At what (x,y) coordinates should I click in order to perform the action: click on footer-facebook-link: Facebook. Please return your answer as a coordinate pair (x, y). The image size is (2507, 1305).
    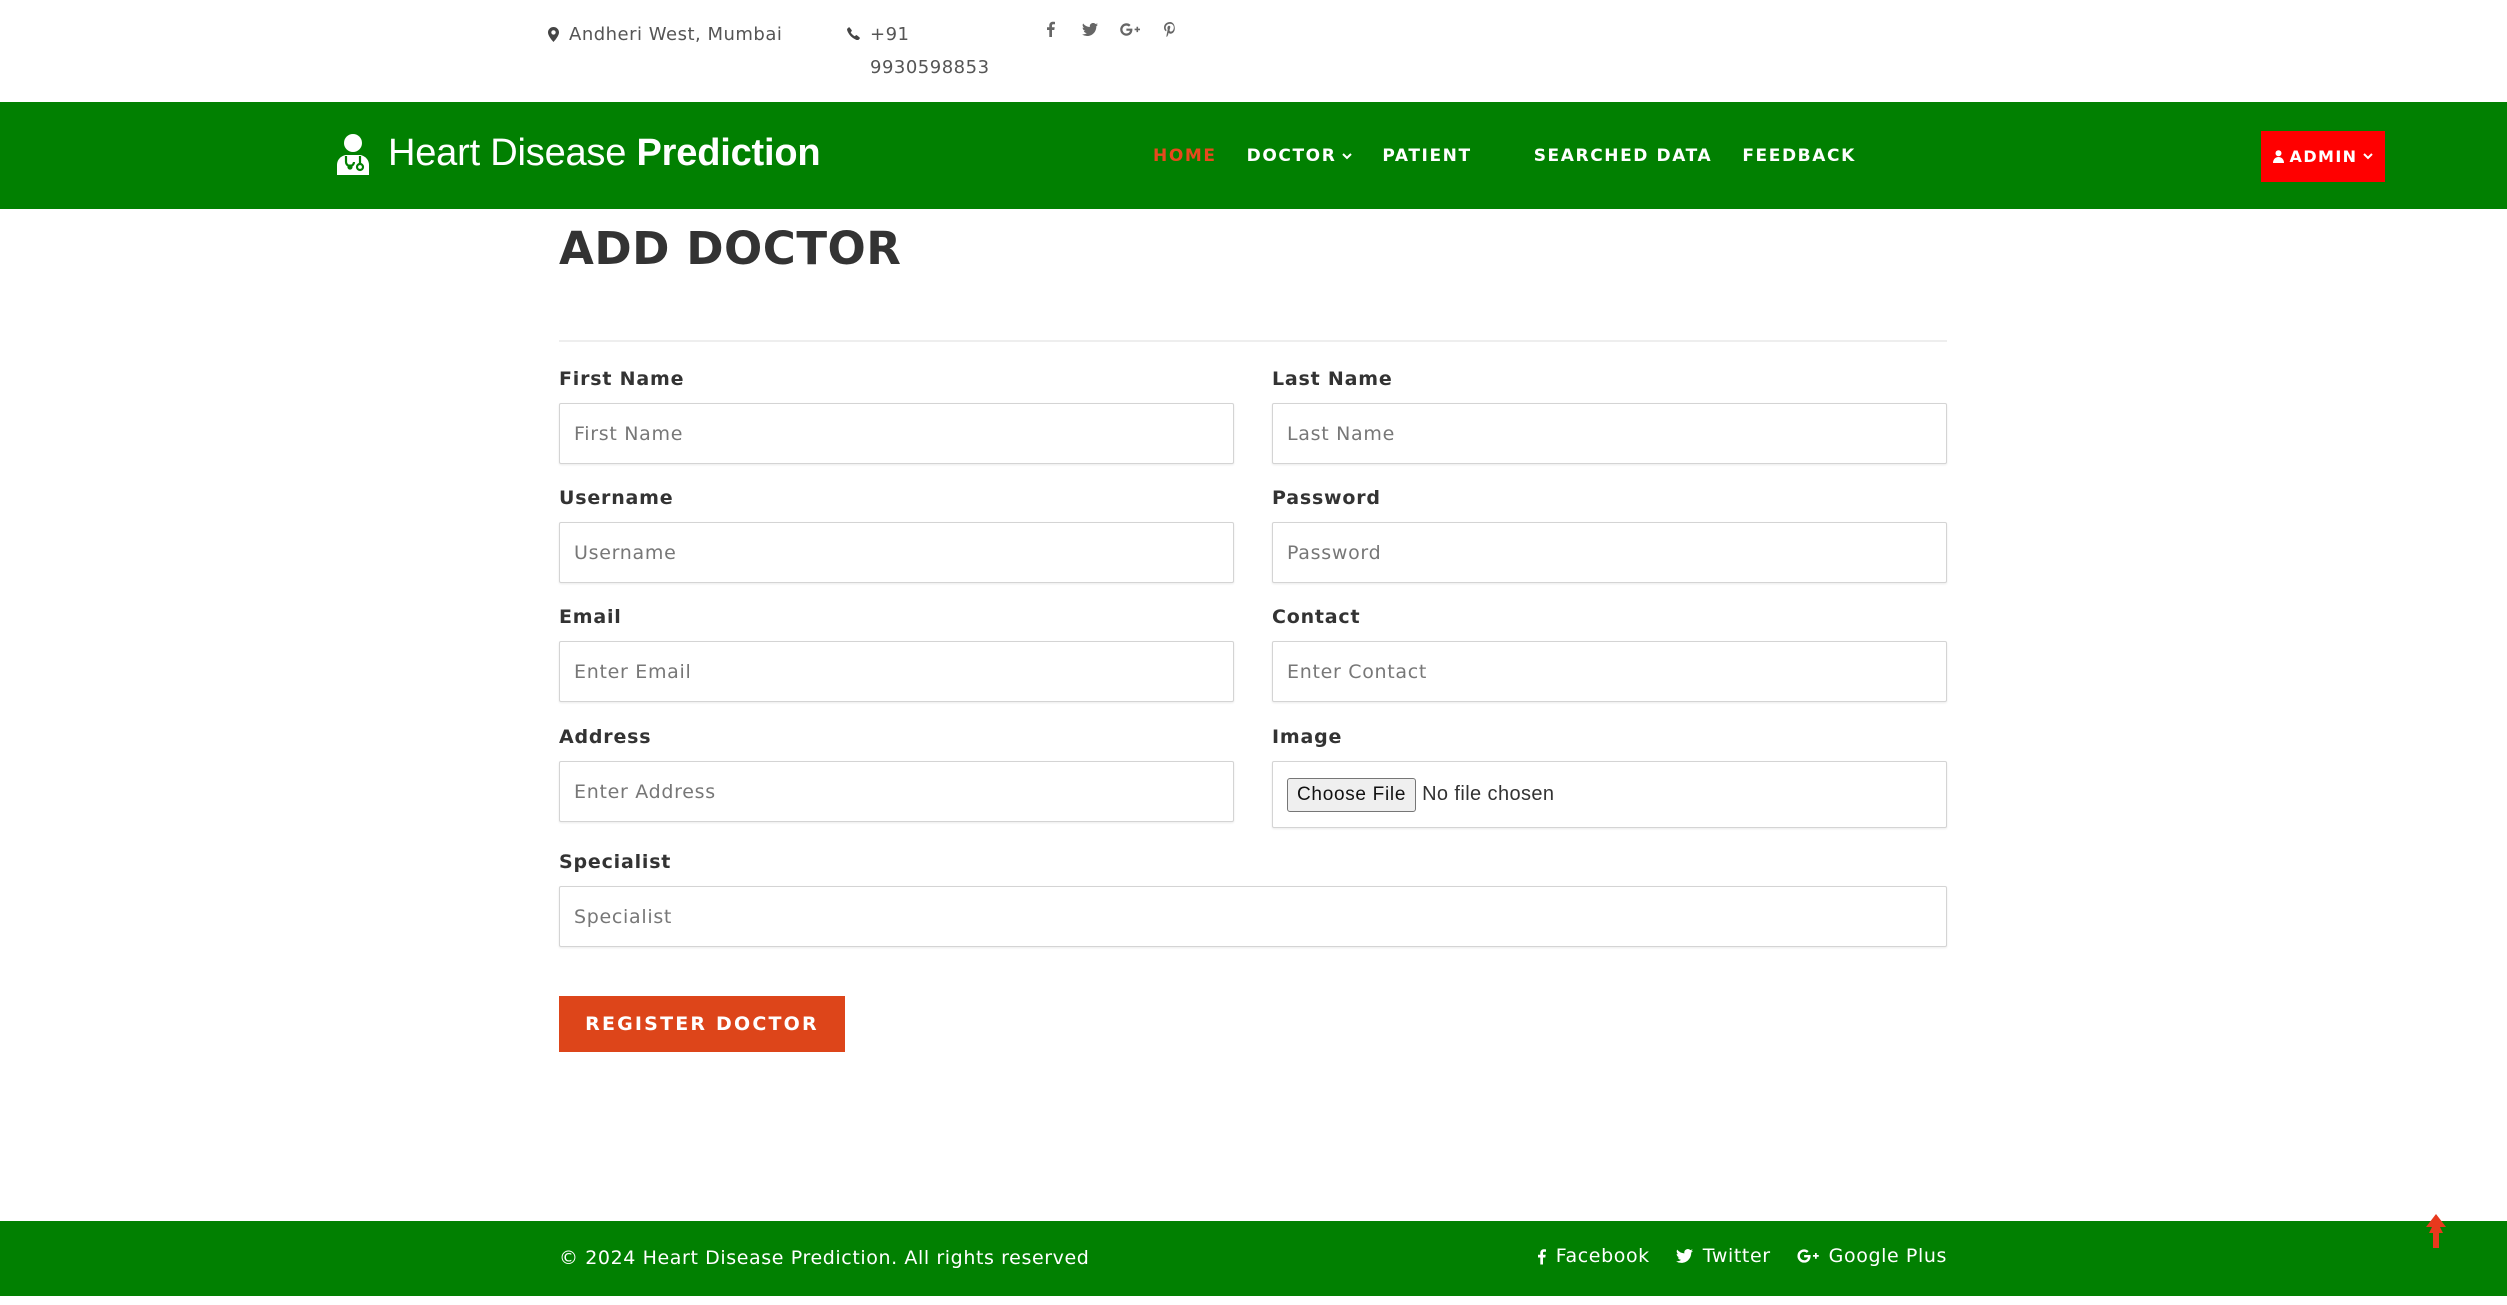
    Looking at the image, I should click on (1593, 1256).